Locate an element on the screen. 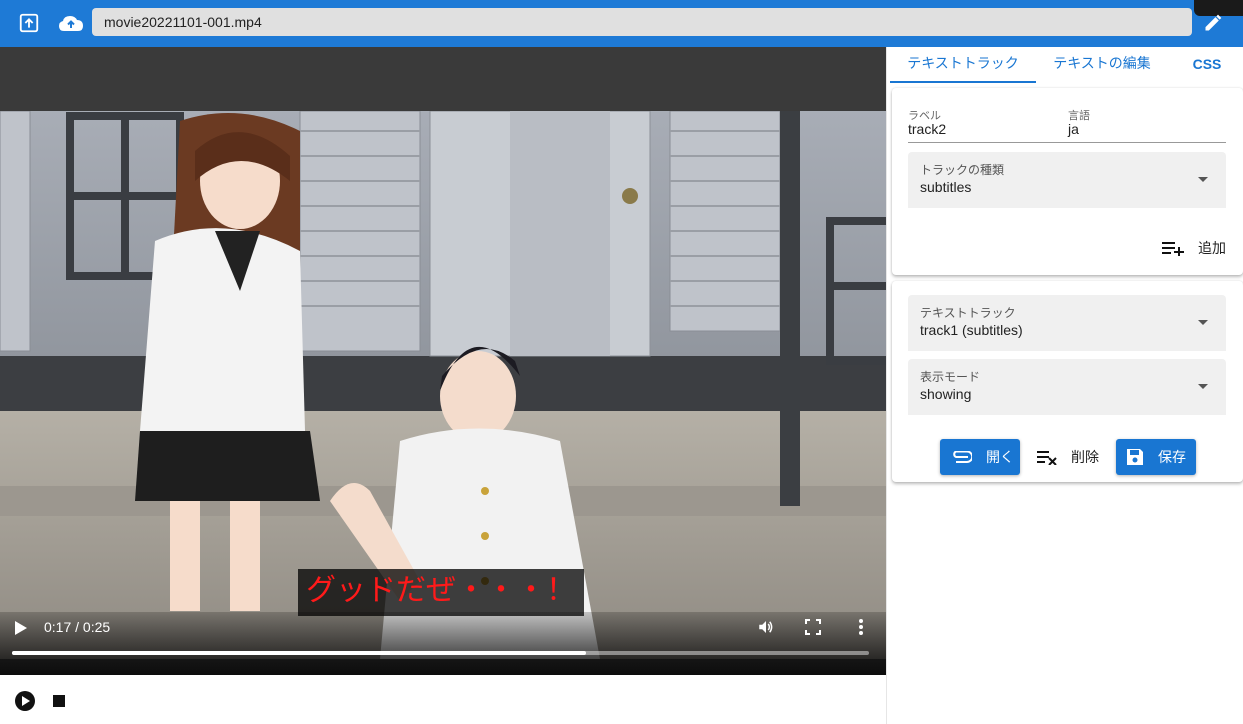 This screenshot has width=1243, height=724. volume-icon is located at coordinates (766, 629).